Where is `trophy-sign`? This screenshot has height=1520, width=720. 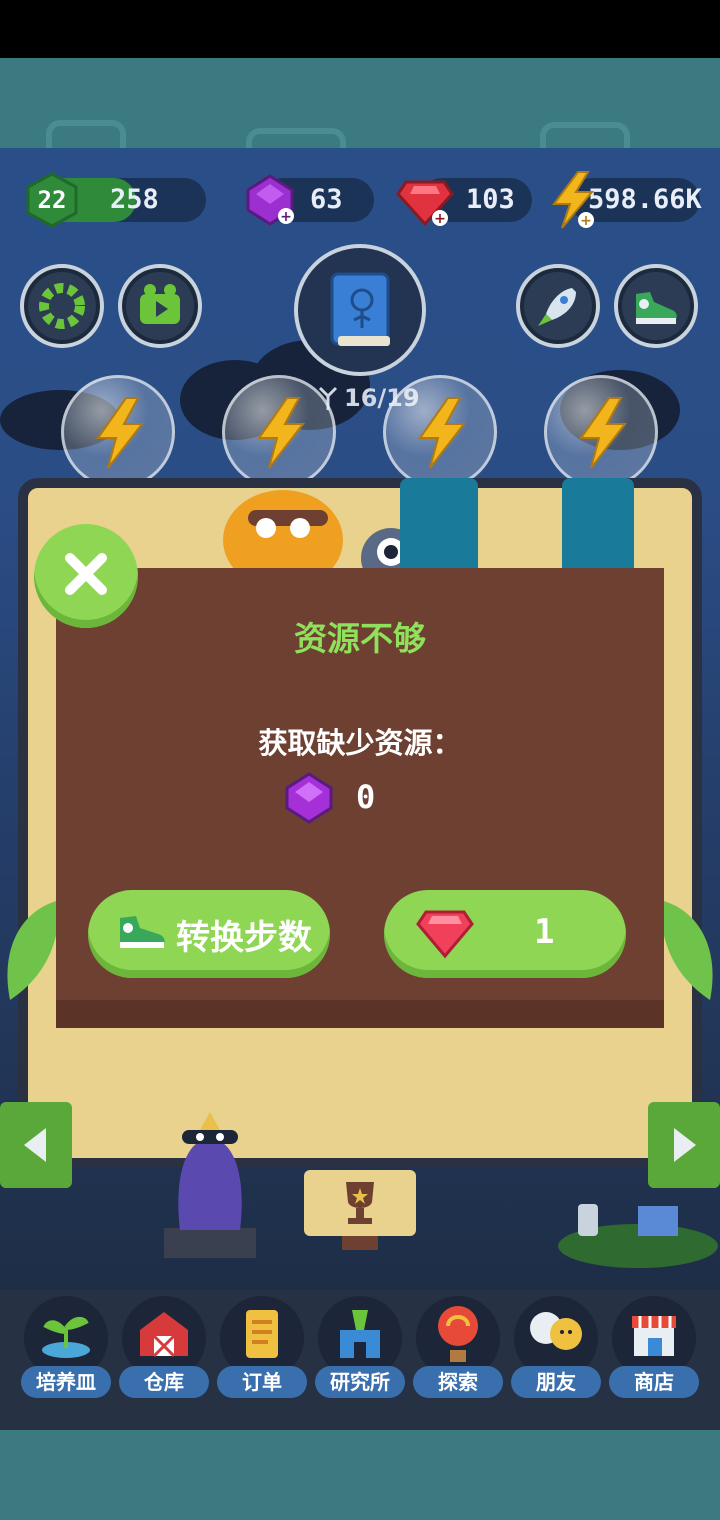
trophy-sign is located at coordinates (360, 1203).